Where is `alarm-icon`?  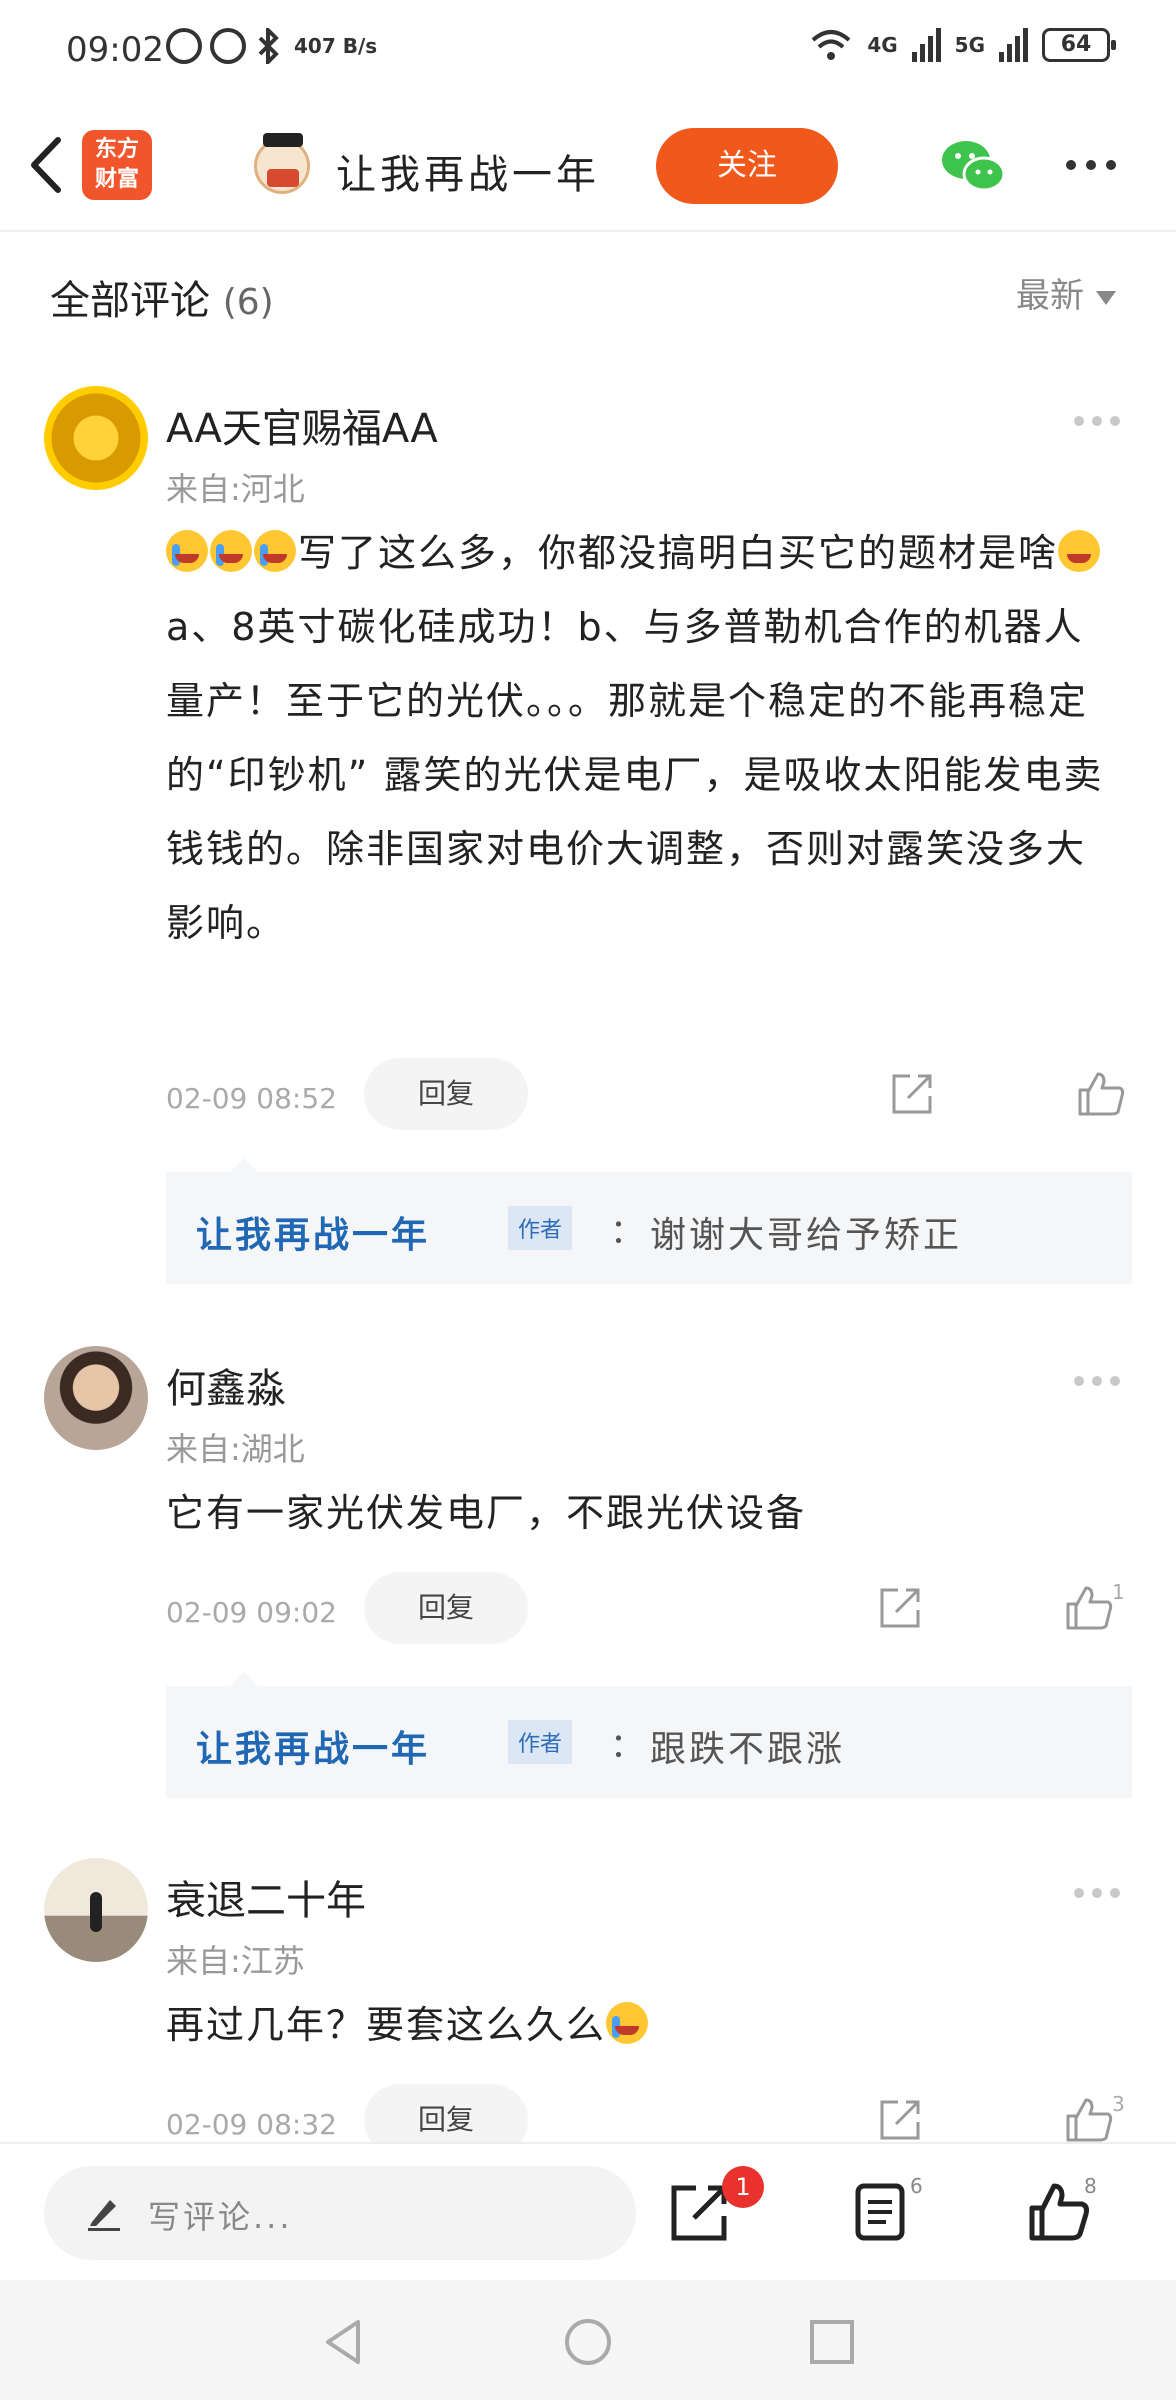
alarm-icon is located at coordinates (228, 46).